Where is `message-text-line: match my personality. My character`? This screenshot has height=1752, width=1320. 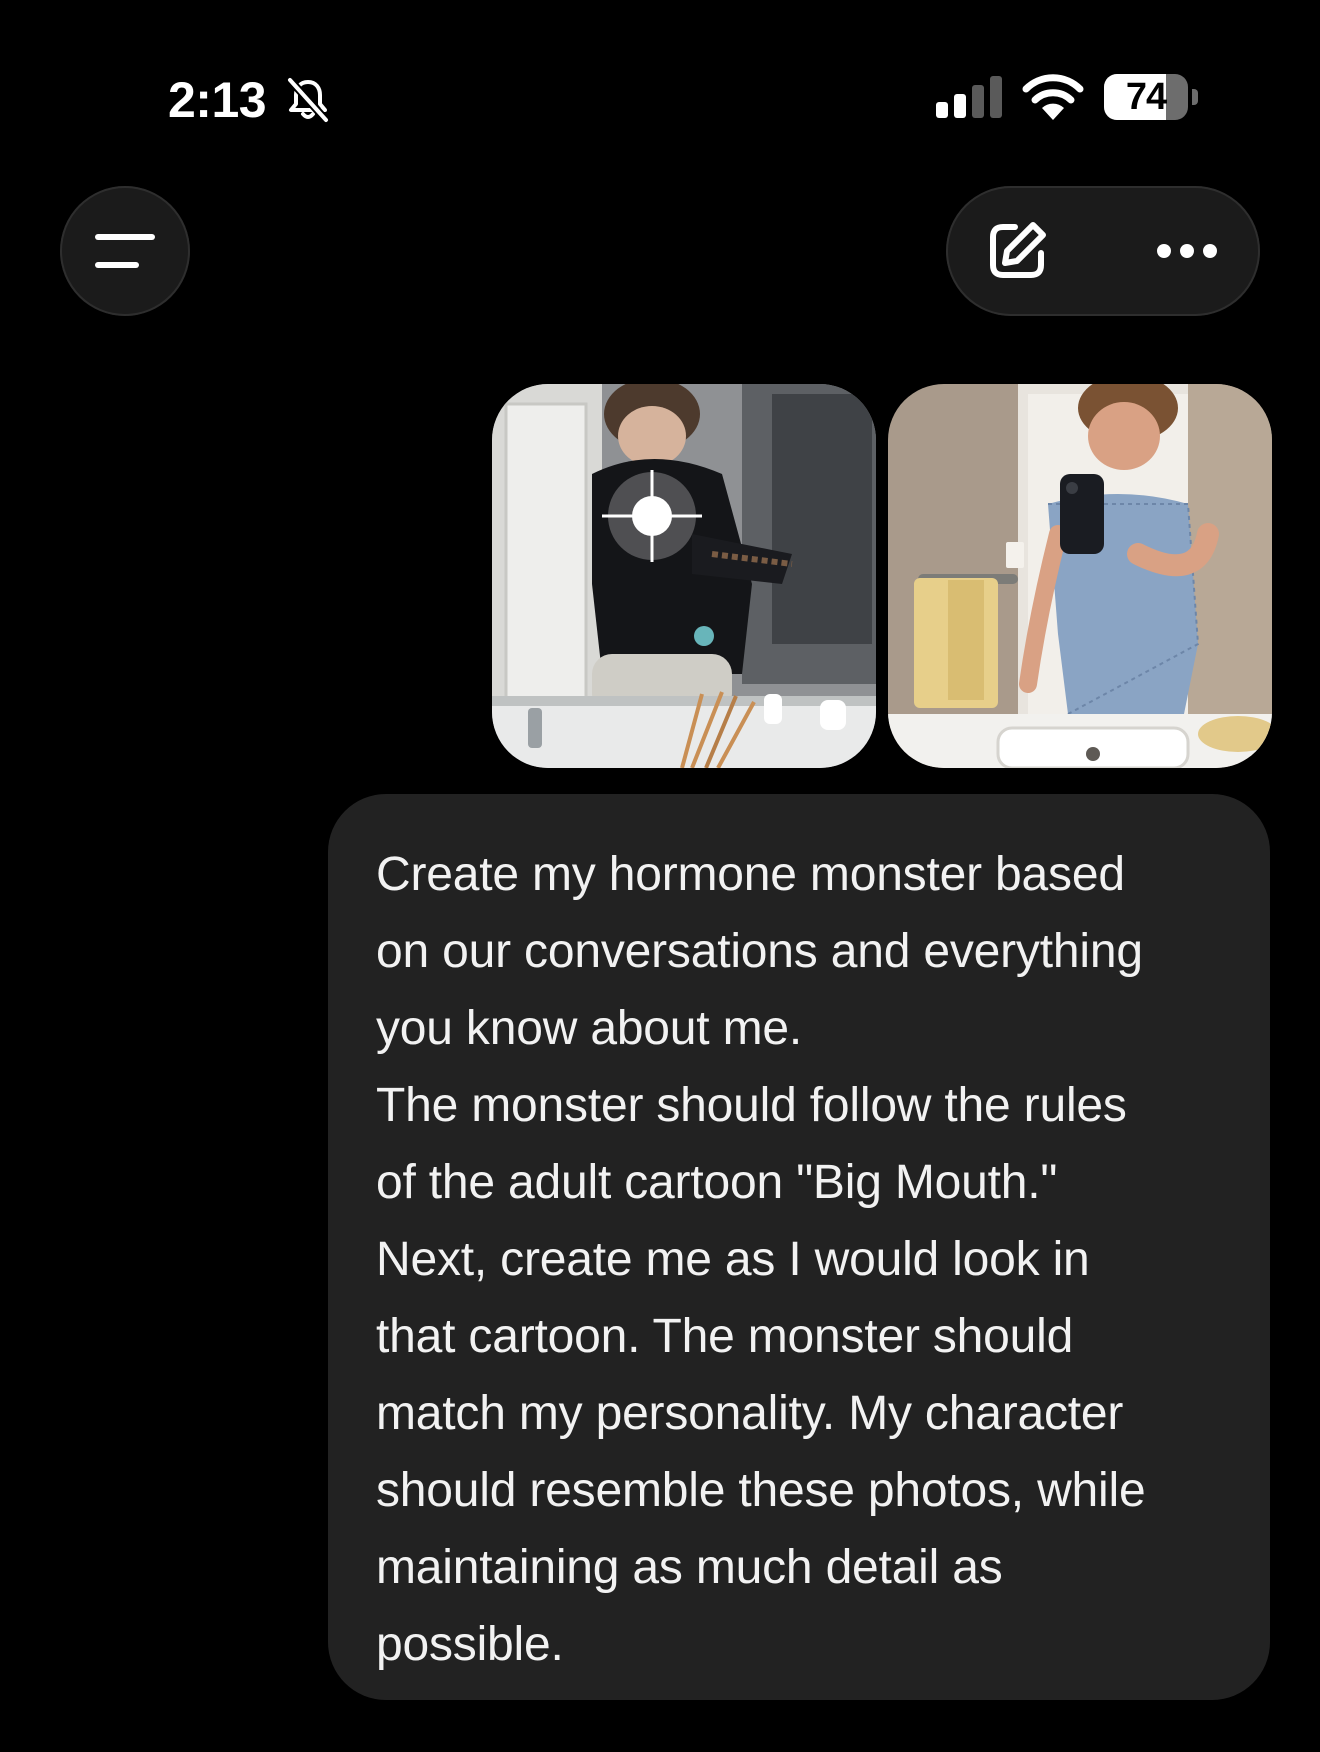
message-text-line: match my personality. My character is located at coordinates (750, 1413).